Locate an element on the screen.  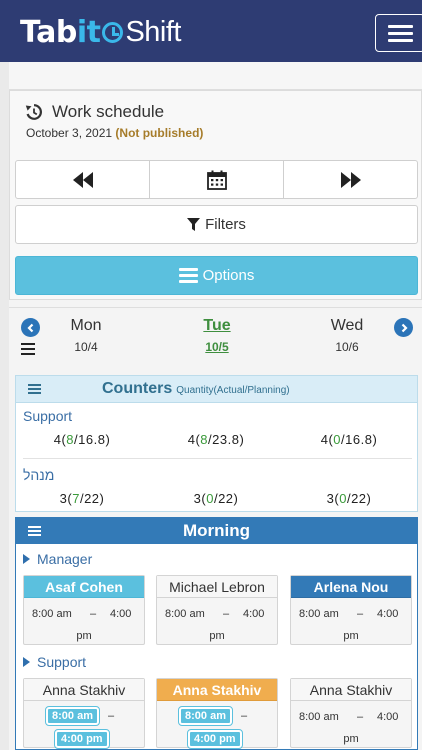
counters-menu-icon is located at coordinates (34, 389).